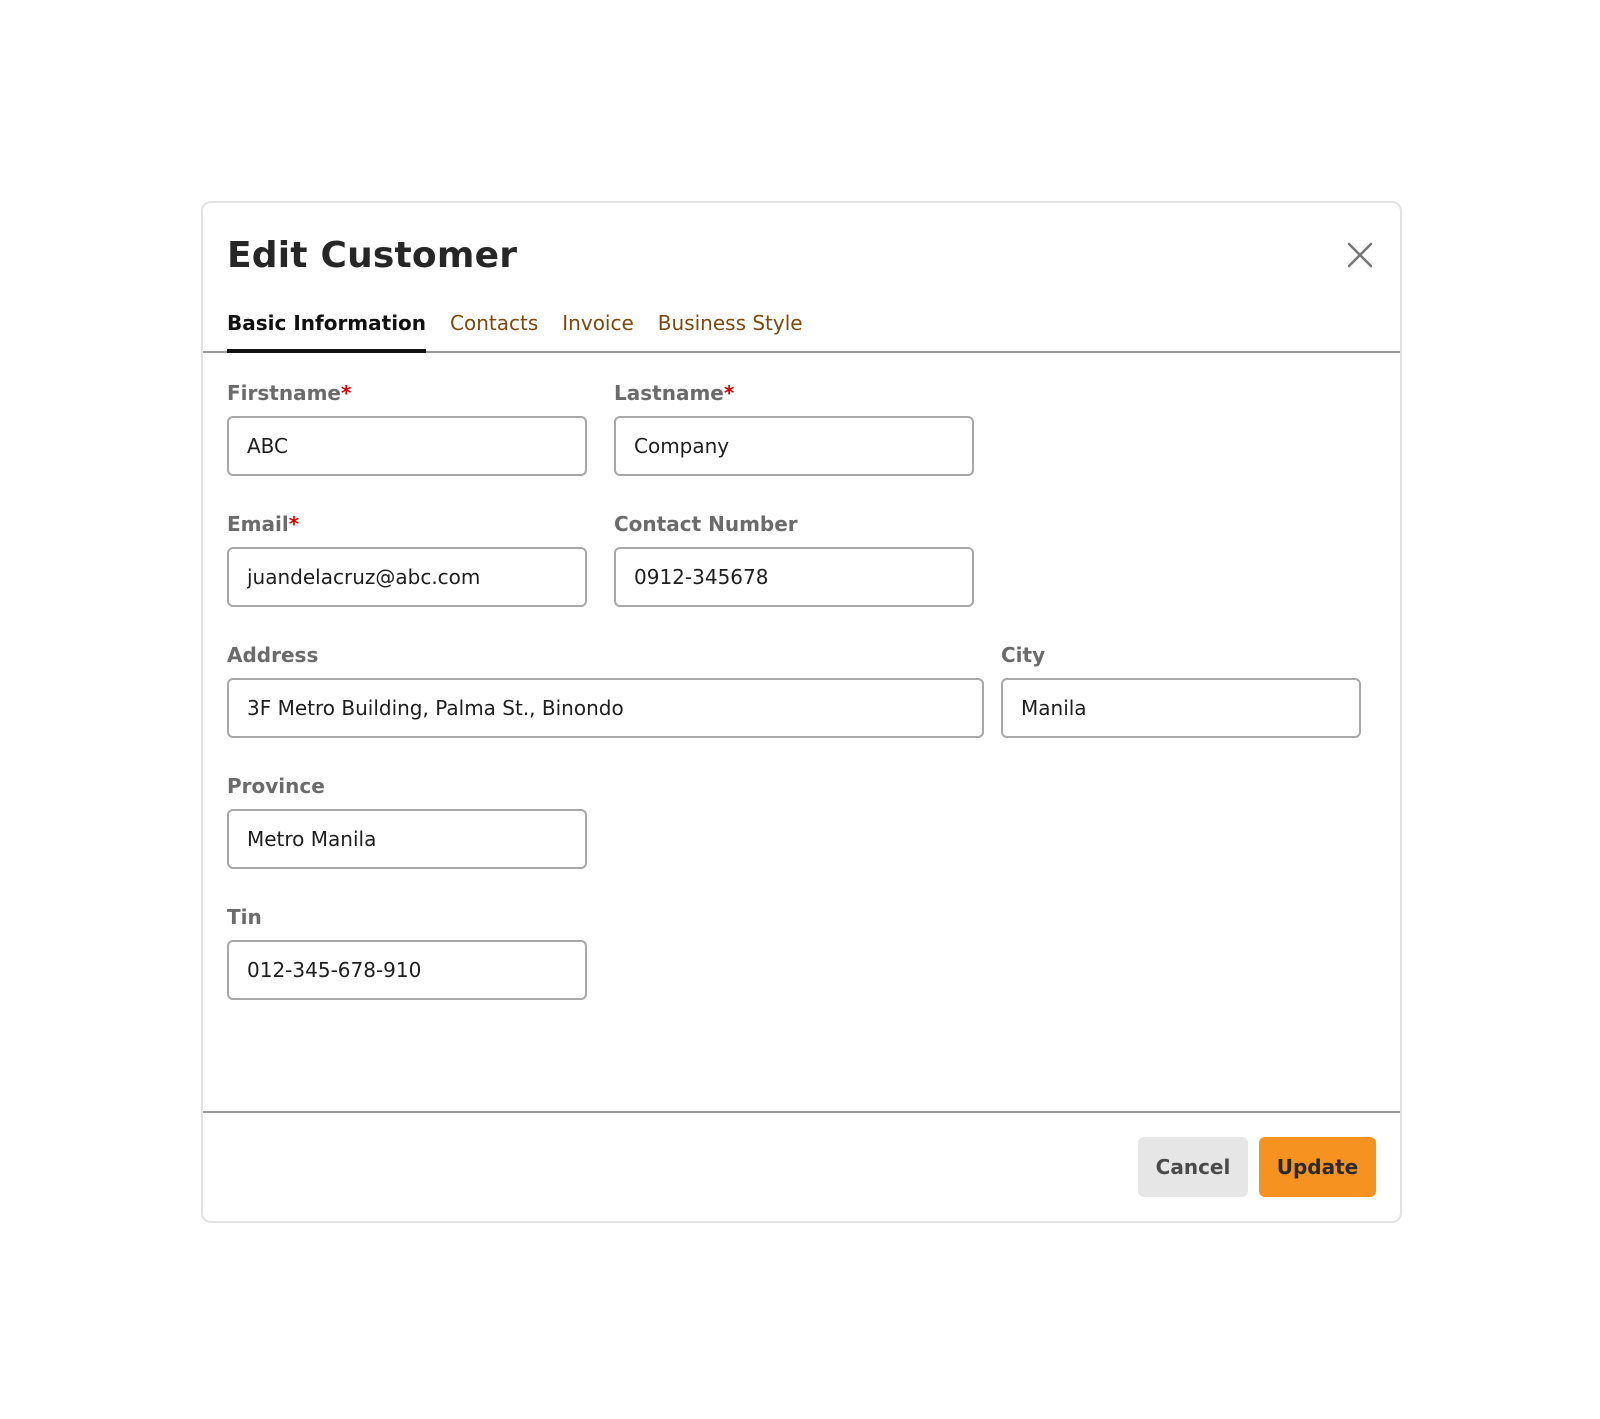  Describe the element at coordinates (407, 839) in the screenshot. I see `province-input` at that location.